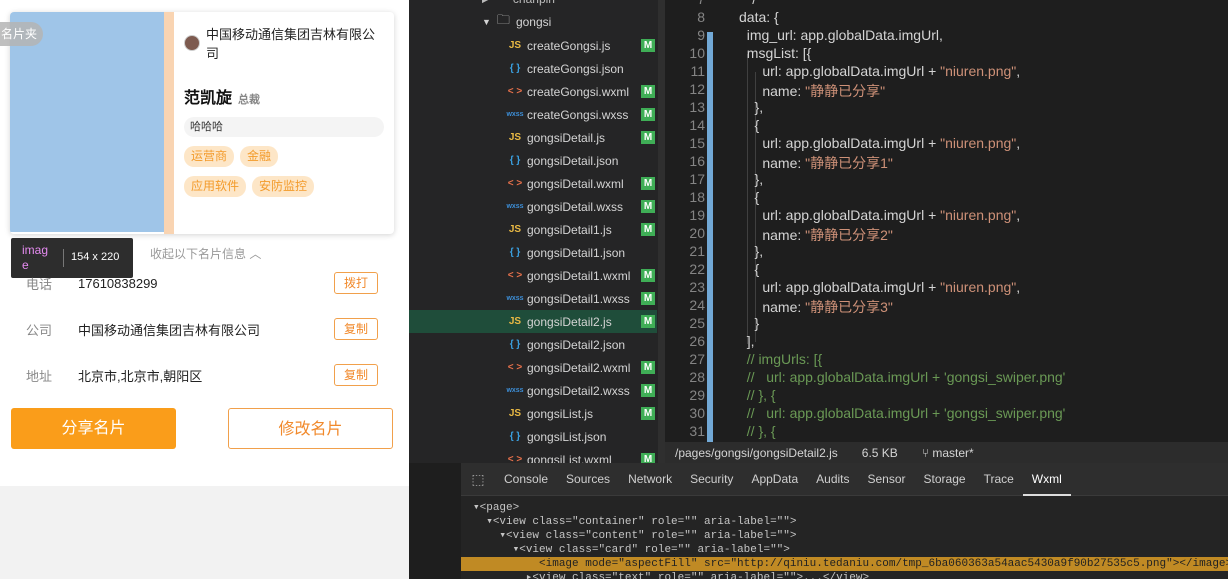 This screenshot has height=579, width=1228. I want to click on file-name: gongsiDetail2.wxss, so click(578, 390).